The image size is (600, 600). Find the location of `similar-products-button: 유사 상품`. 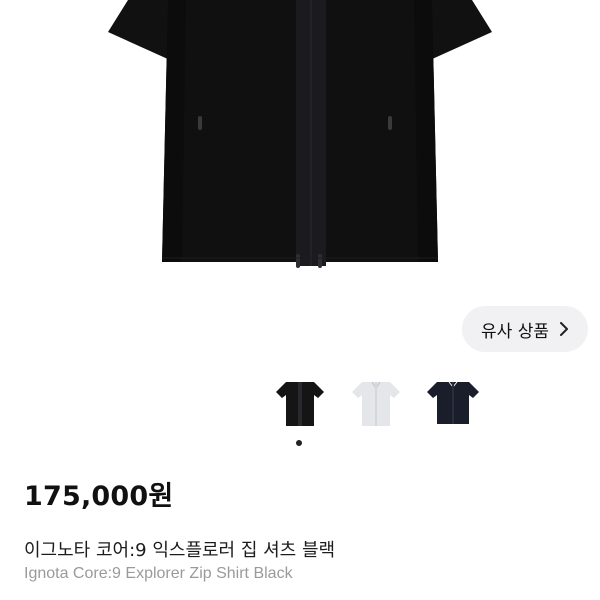

similar-products-button: 유사 상품 is located at coordinates (525, 329).